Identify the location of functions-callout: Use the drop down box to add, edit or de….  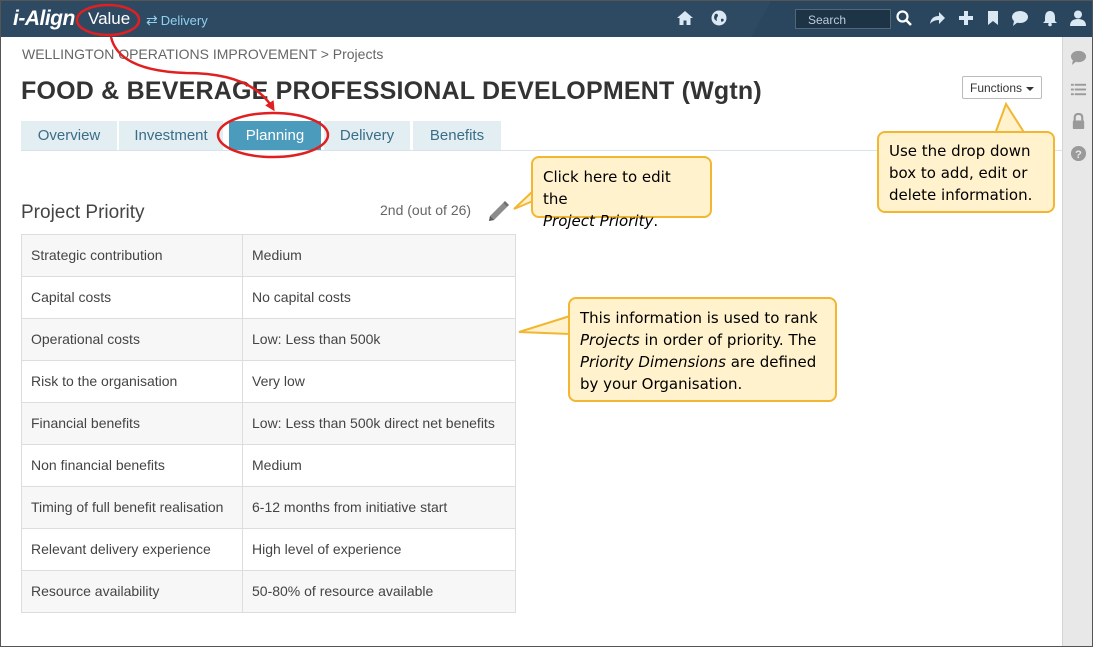
(966, 172).